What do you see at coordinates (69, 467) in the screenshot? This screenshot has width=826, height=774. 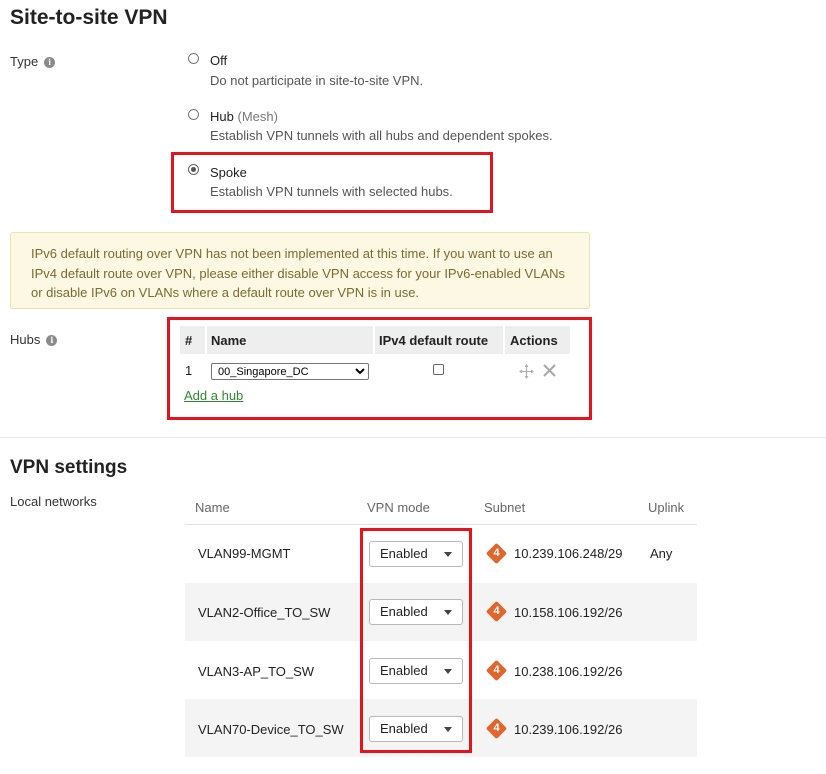 I see `vpn-settings-title: VPN settings` at bounding box center [69, 467].